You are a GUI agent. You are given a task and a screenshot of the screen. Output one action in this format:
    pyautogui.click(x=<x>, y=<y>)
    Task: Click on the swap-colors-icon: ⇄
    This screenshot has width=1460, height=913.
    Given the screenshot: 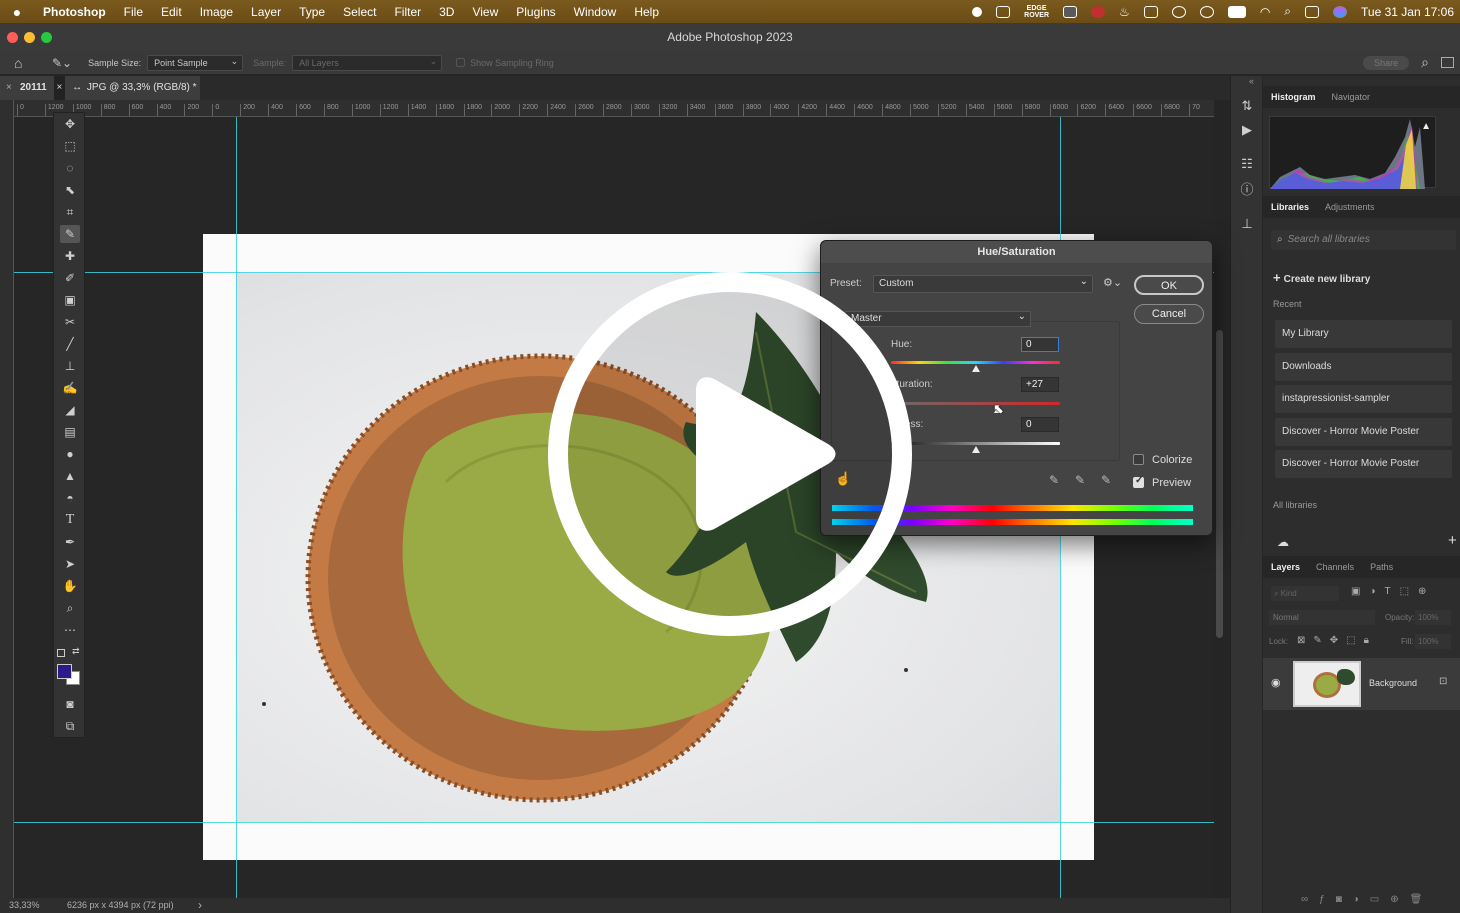 What is the action you would take?
    pyautogui.click(x=76, y=651)
    